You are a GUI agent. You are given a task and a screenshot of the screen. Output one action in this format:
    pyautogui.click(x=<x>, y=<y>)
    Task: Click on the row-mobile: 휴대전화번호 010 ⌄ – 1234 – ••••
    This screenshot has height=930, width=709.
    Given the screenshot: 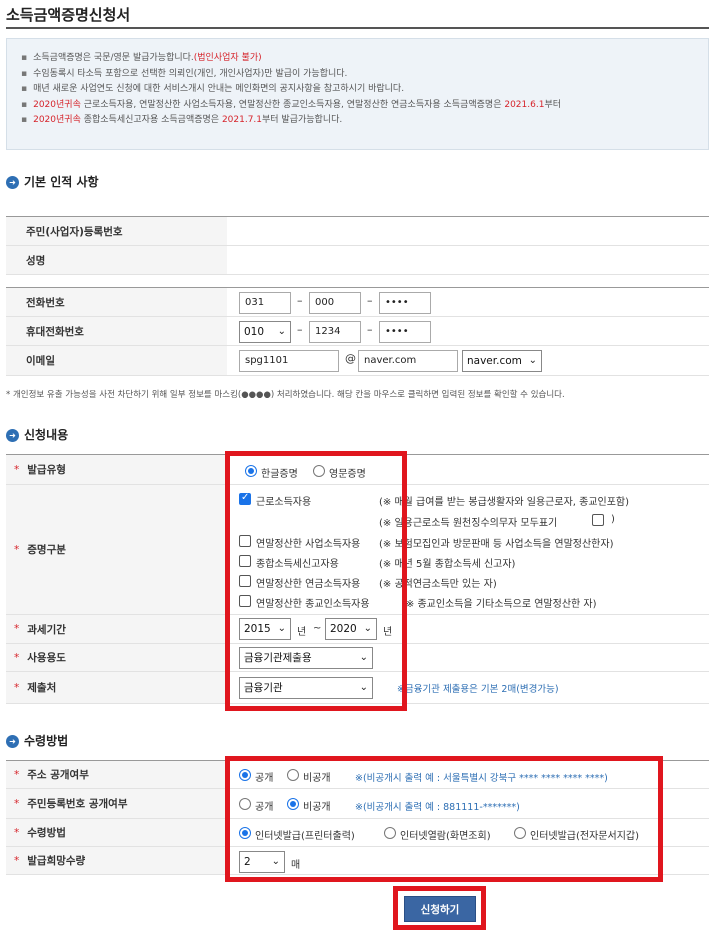 What is the action you would take?
    pyautogui.click(x=357, y=331)
    